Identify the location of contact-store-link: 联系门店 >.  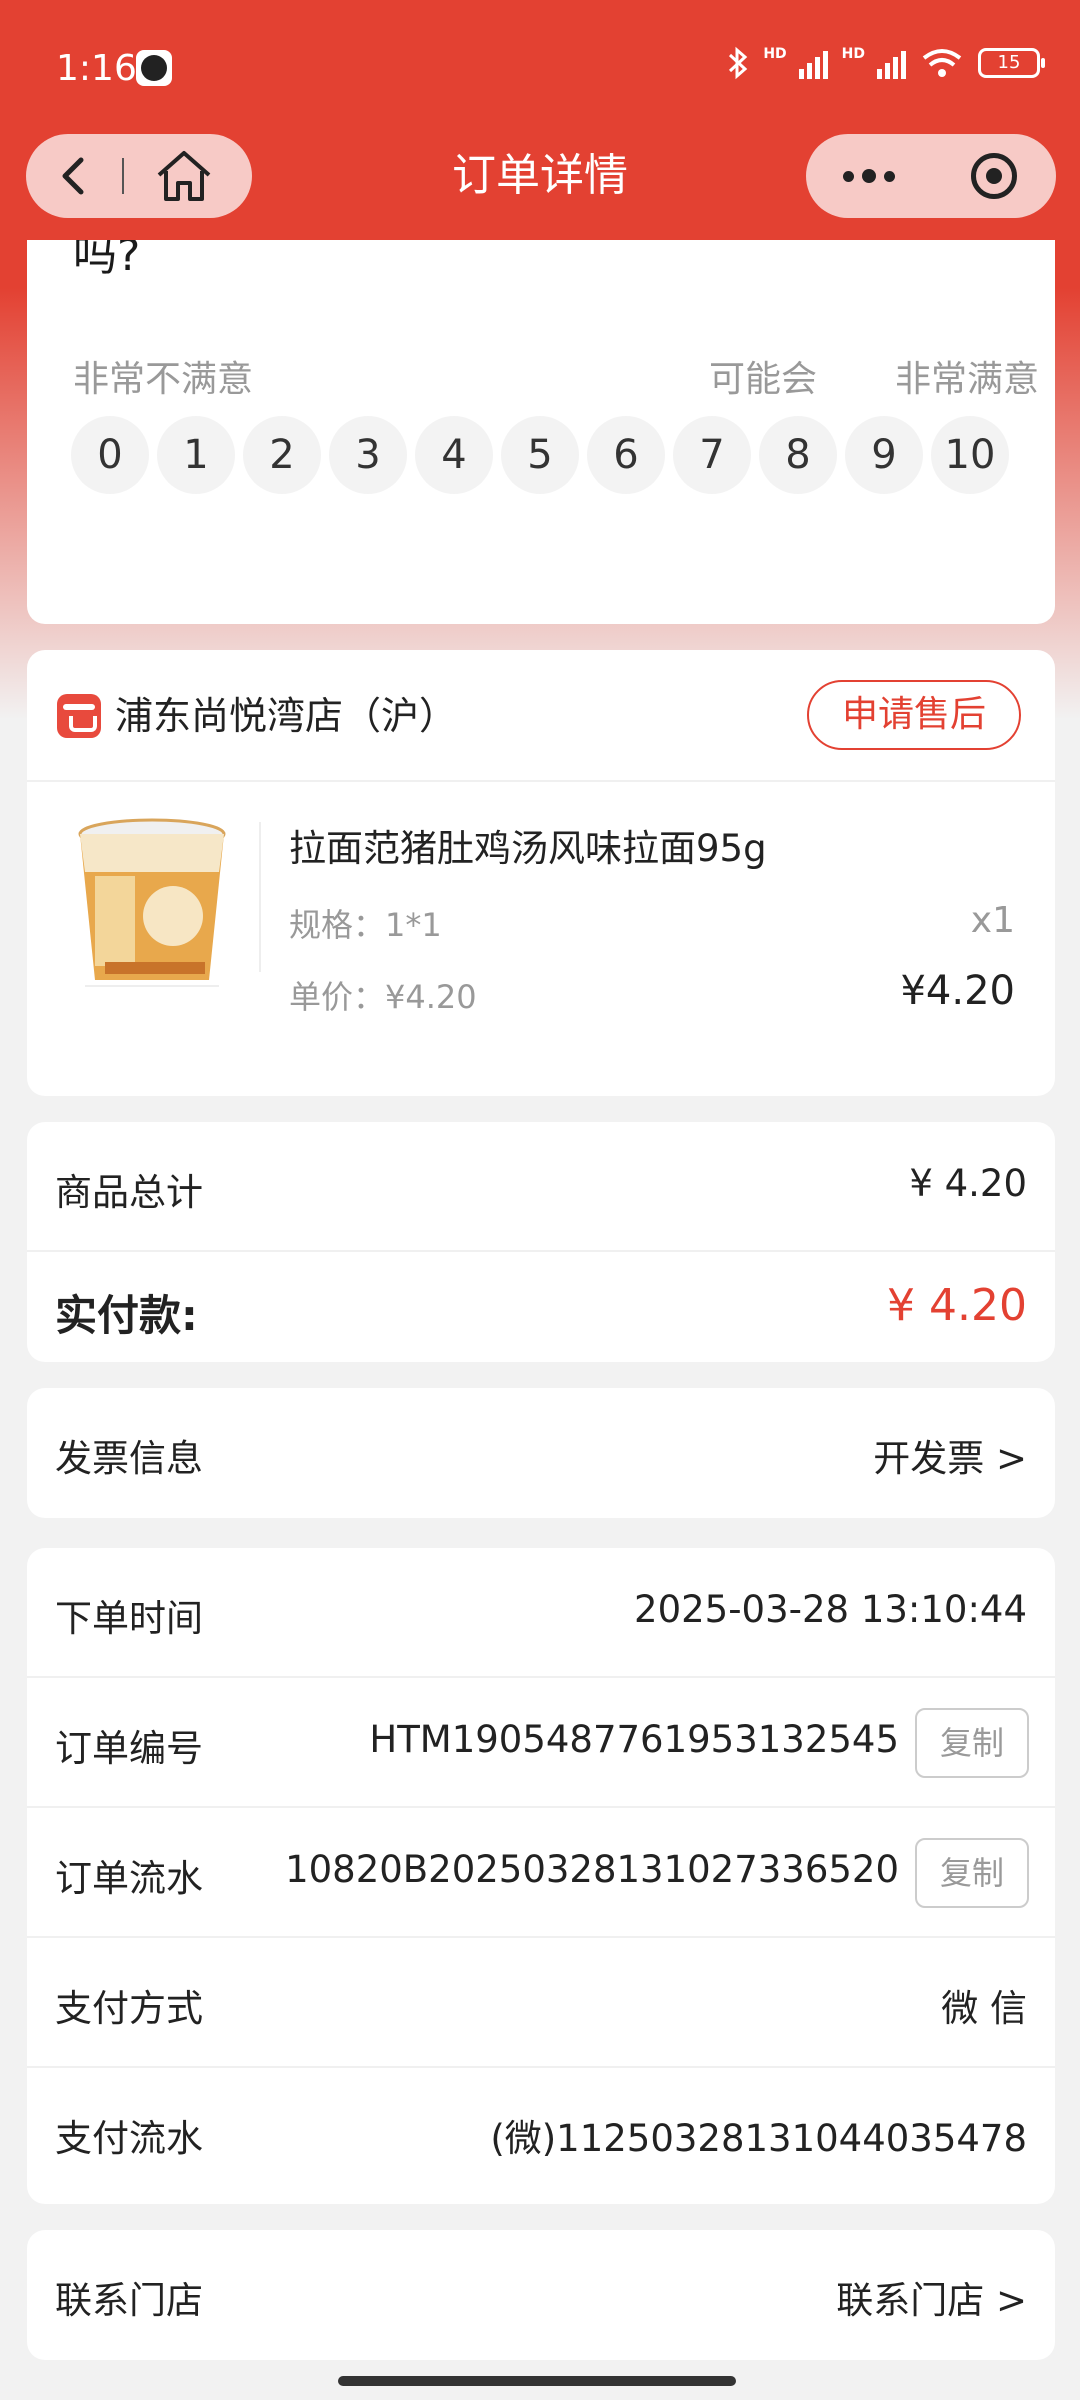
(931, 2297).